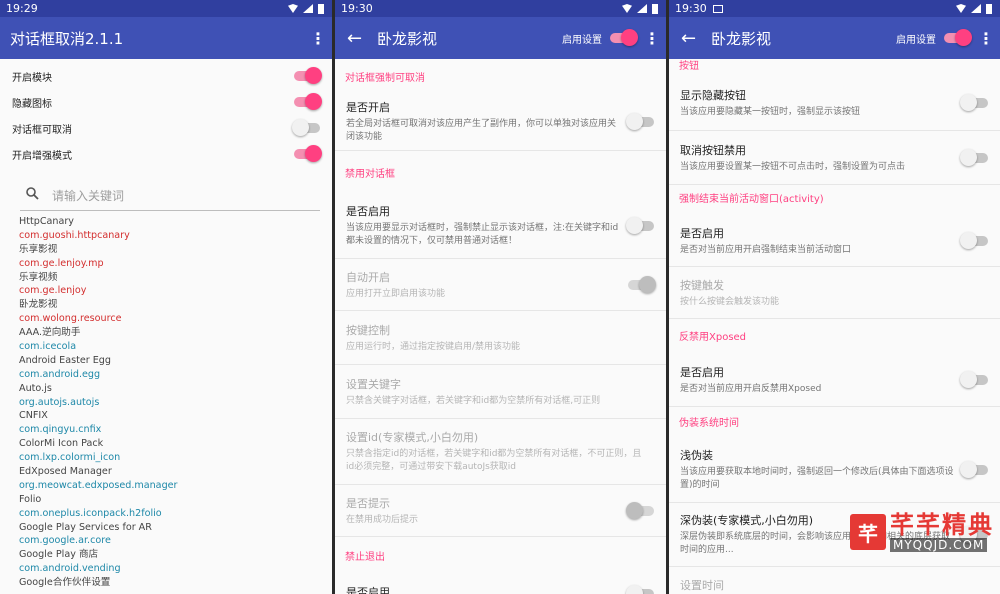  I want to click on preference-item: 是否开启若全局对话框可取消对该应用产生了副作用，你可以单独对该应用关闭该功能, so click(500, 122).